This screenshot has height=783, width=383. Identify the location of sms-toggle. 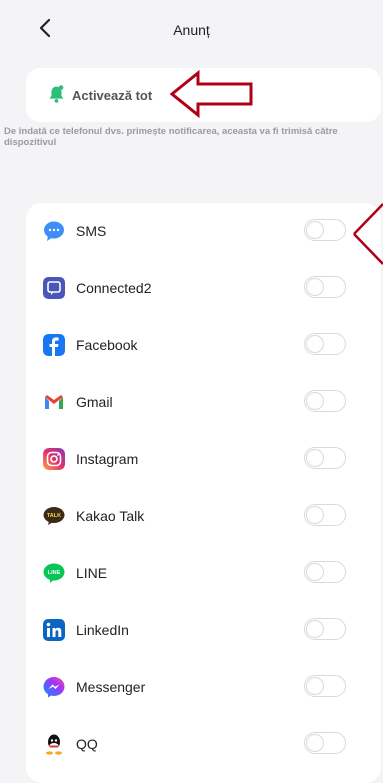
(325, 230).